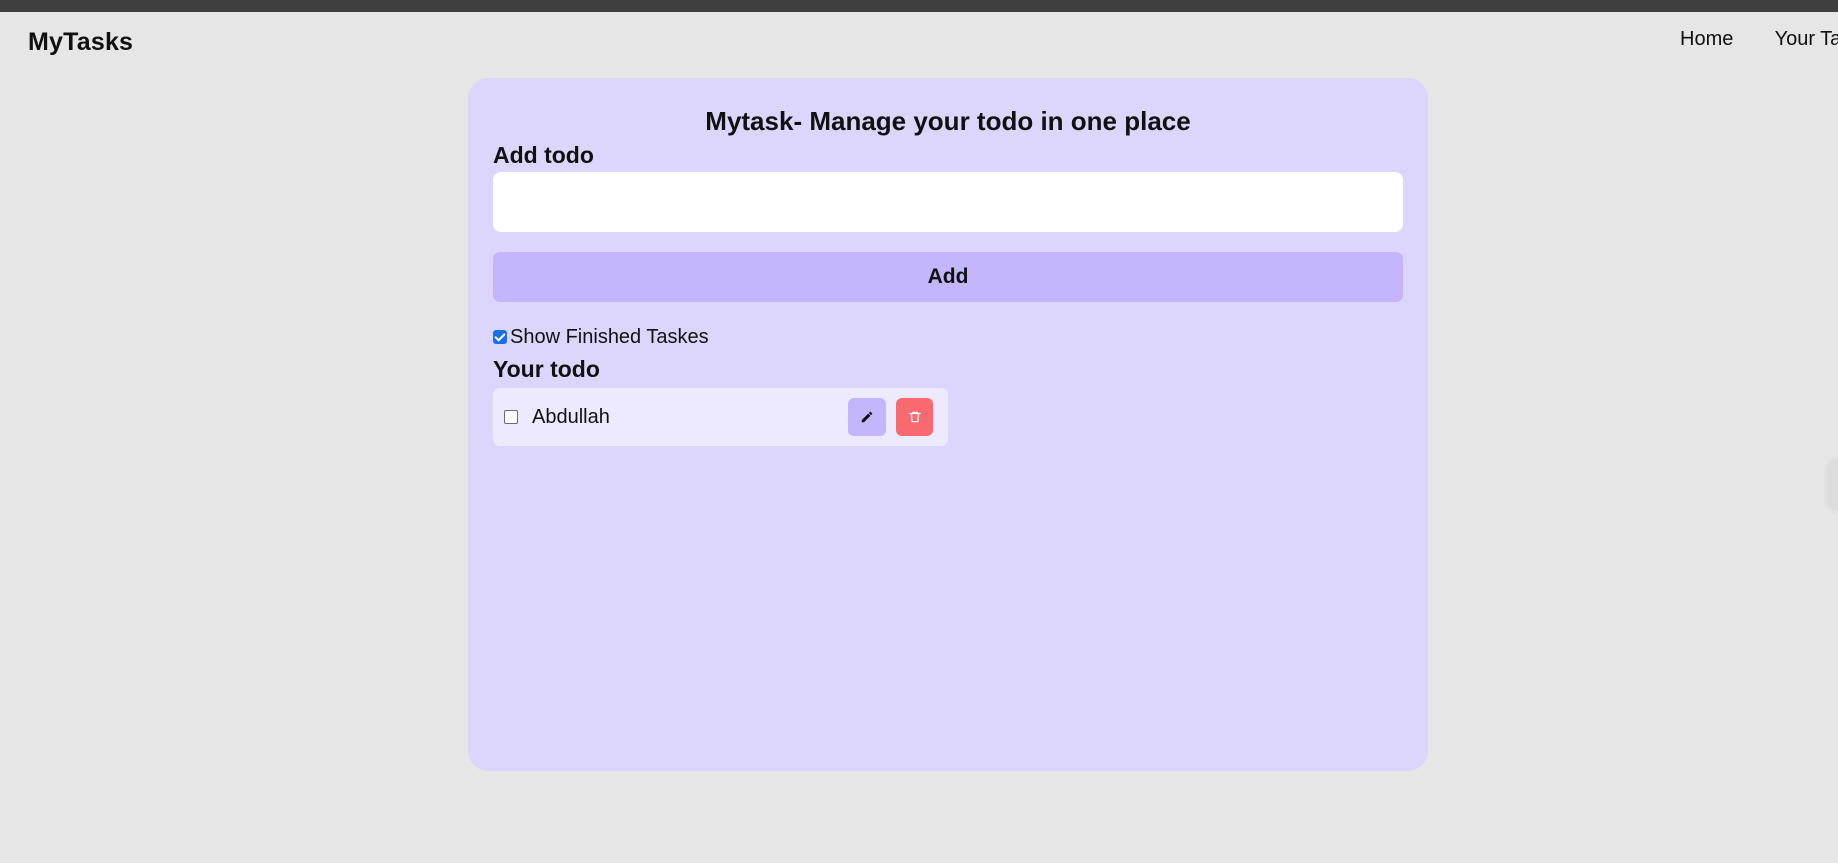 This screenshot has width=1838, height=863. What do you see at coordinates (919, 41) in the screenshot?
I see `navbar: MyTasks Home Your Tasks` at bounding box center [919, 41].